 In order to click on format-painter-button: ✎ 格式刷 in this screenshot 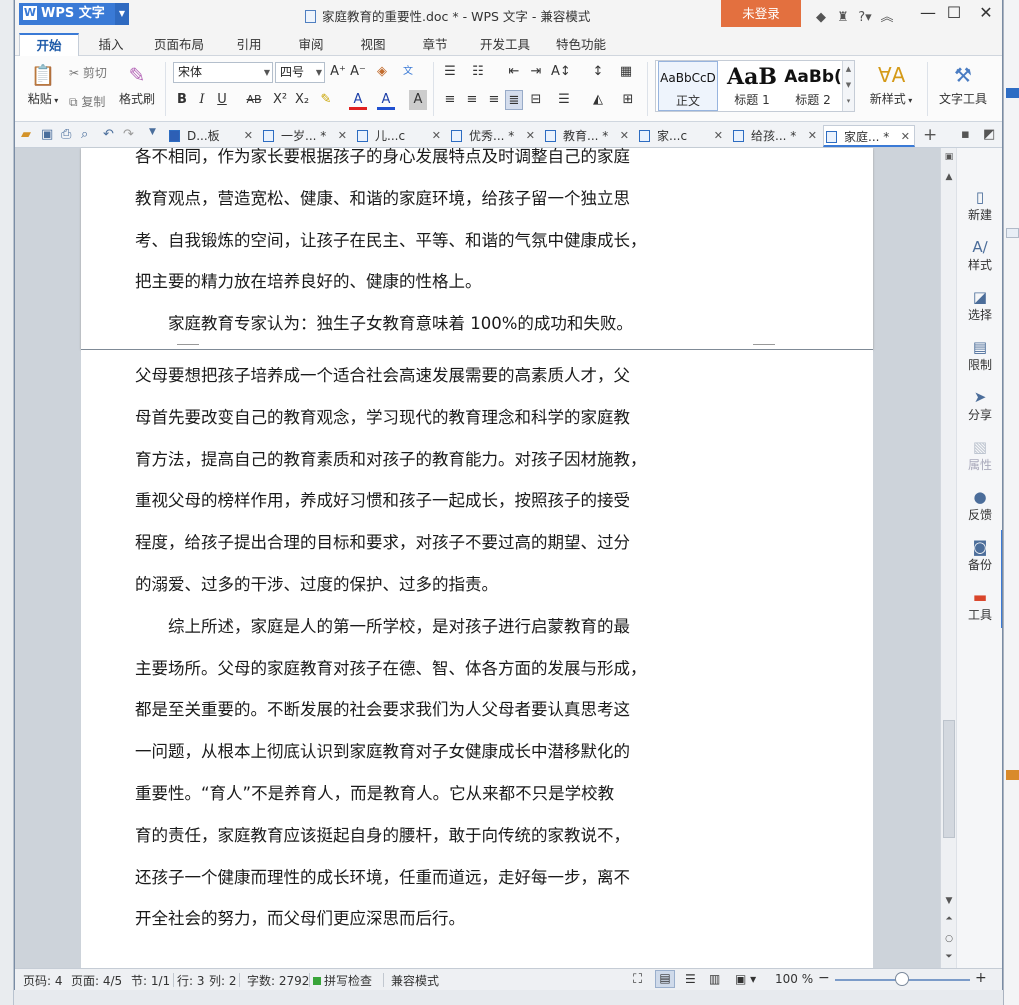, I will do `click(137, 84)`.